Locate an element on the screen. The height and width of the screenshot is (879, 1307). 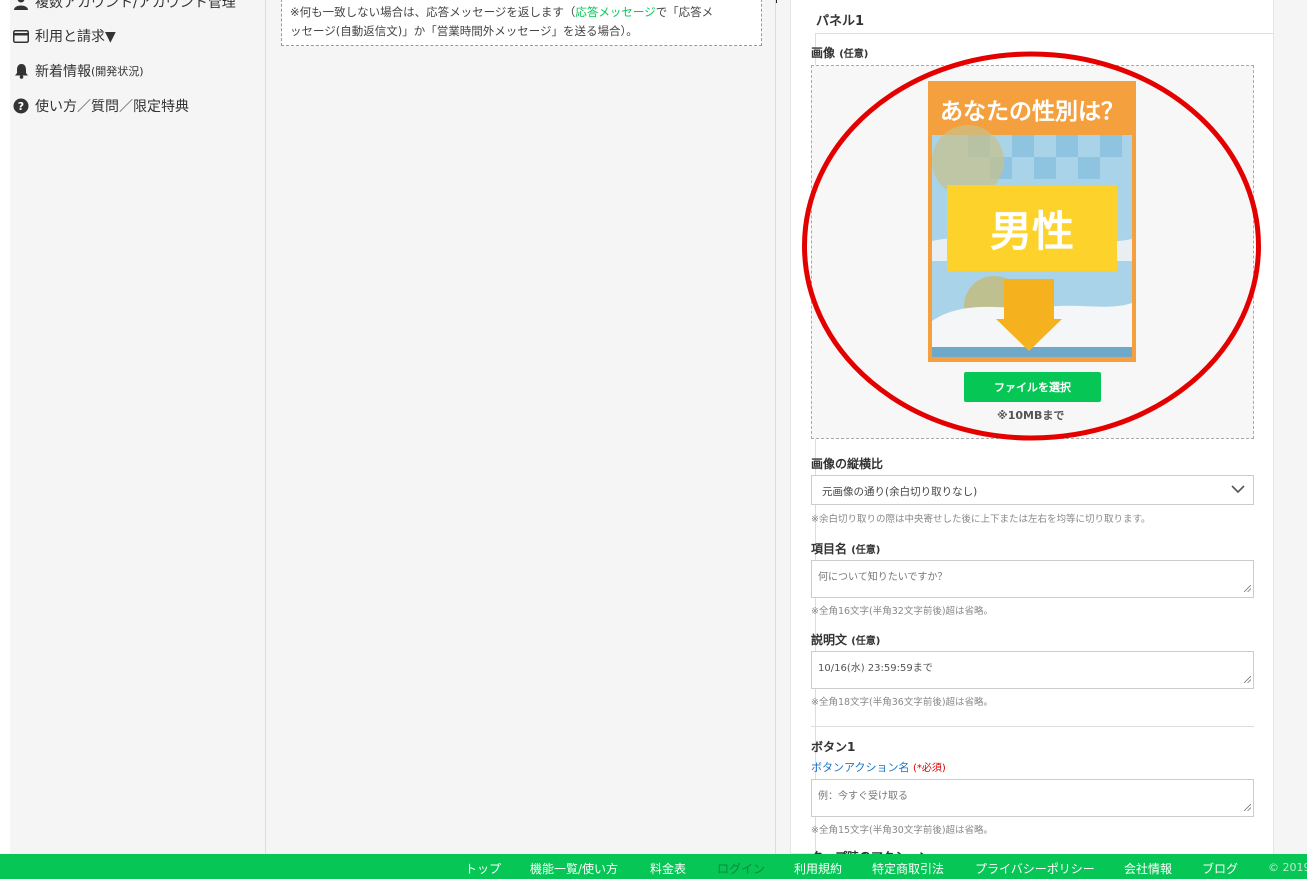
note-line-1: ※何も一致しない場合は、応答メッセージを返します（応答メッセージで「応答メ is located at coordinates (521, 12).